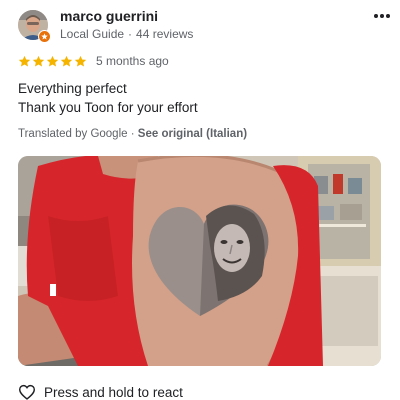 The image size is (400, 400). What do you see at coordinates (72, 88) in the screenshot?
I see `review-text-line: Everything perfect` at bounding box center [72, 88].